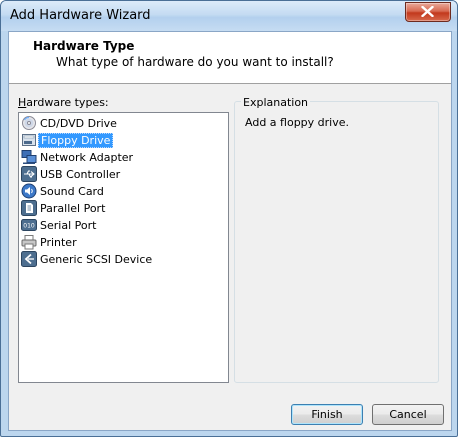 The image size is (458, 437). Describe the element at coordinates (123, 174) in the screenshot. I see `list-item-usb-controller: USB Controller` at that location.